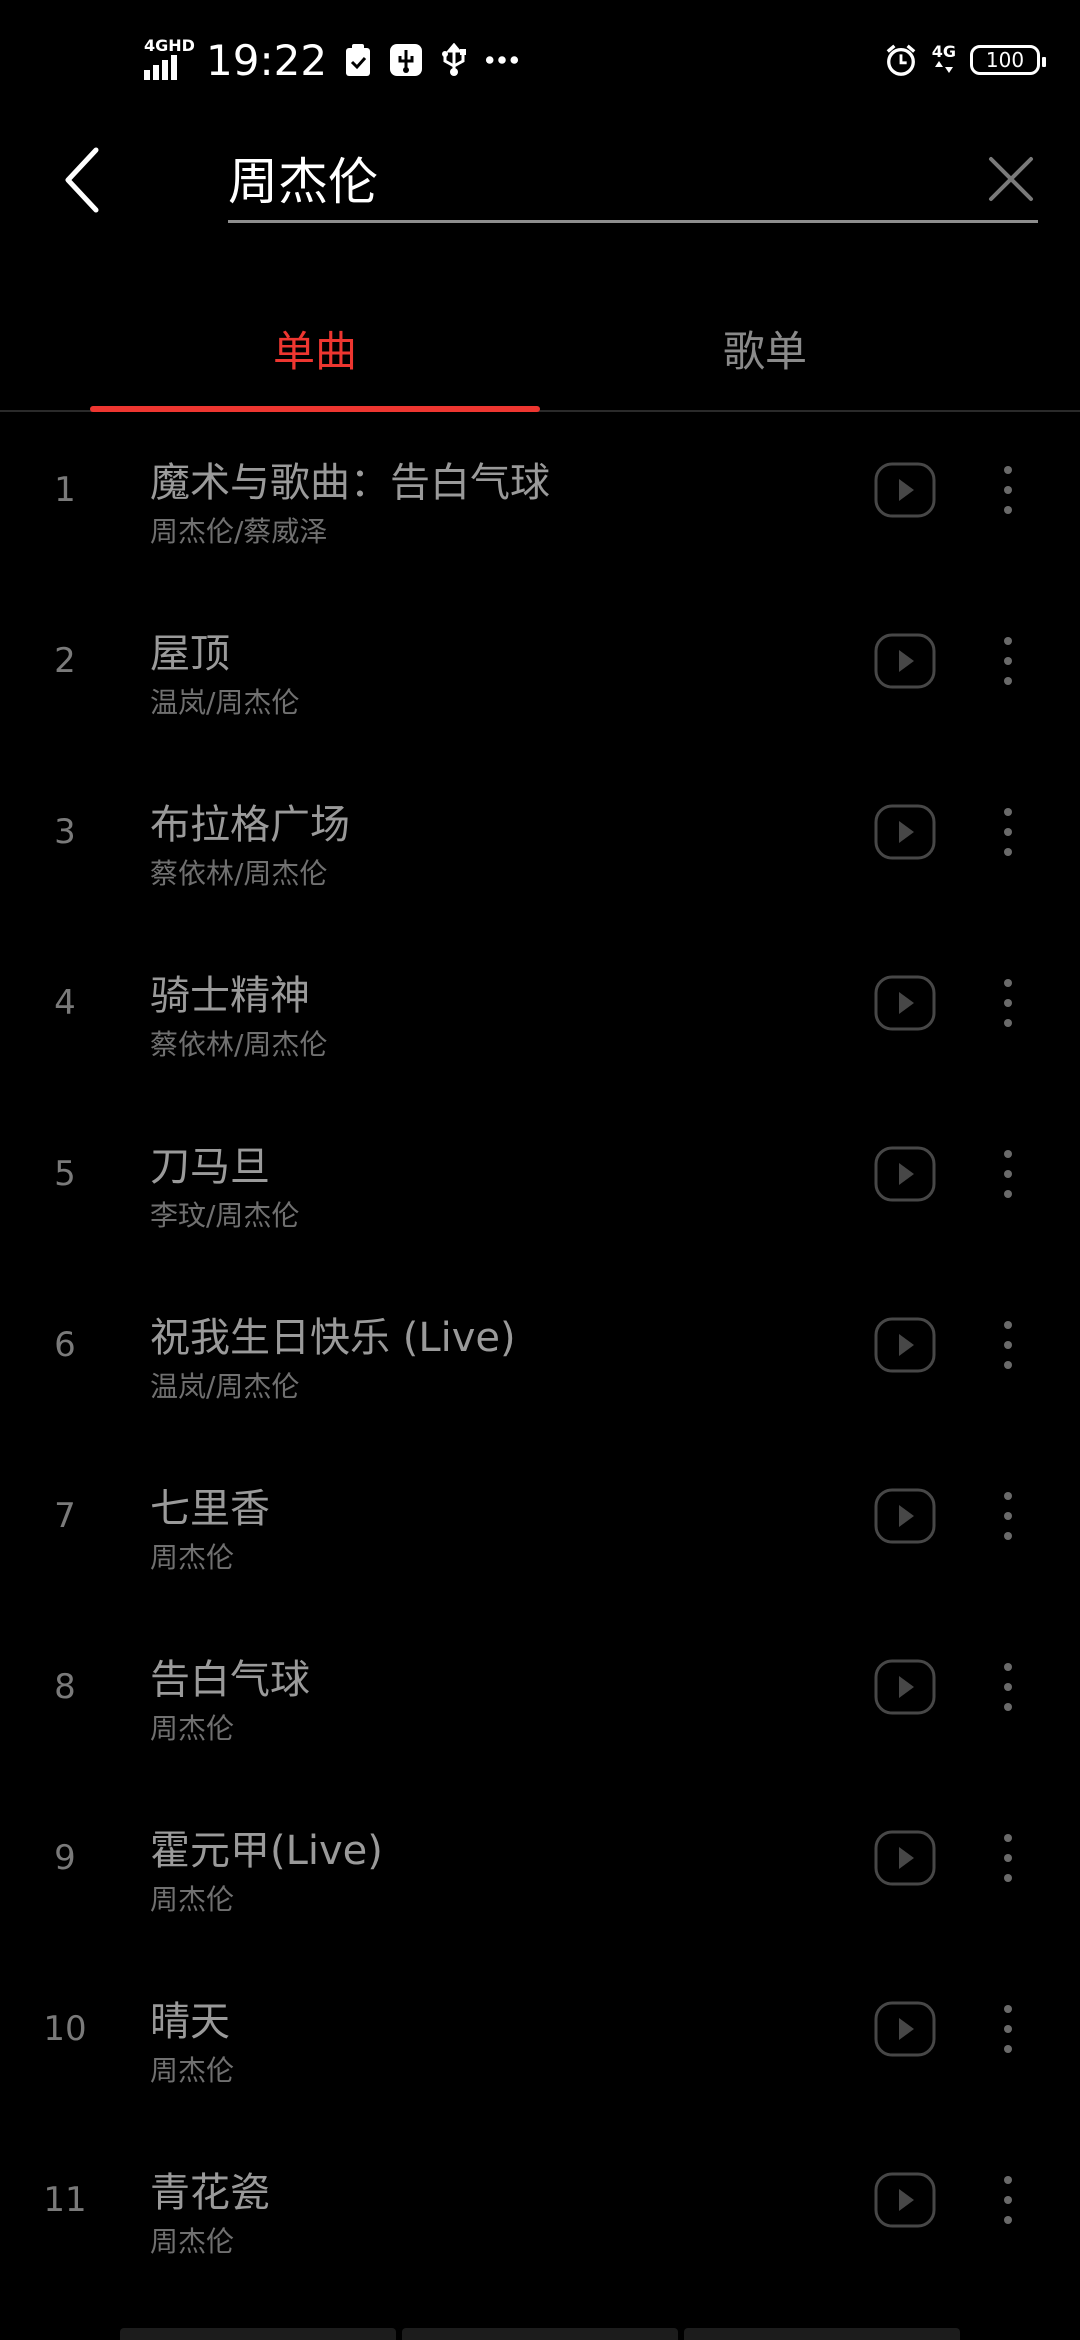 The height and width of the screenshot is (2340, 1080). I want to click on clipboard-check-icon, so click(358, 60).